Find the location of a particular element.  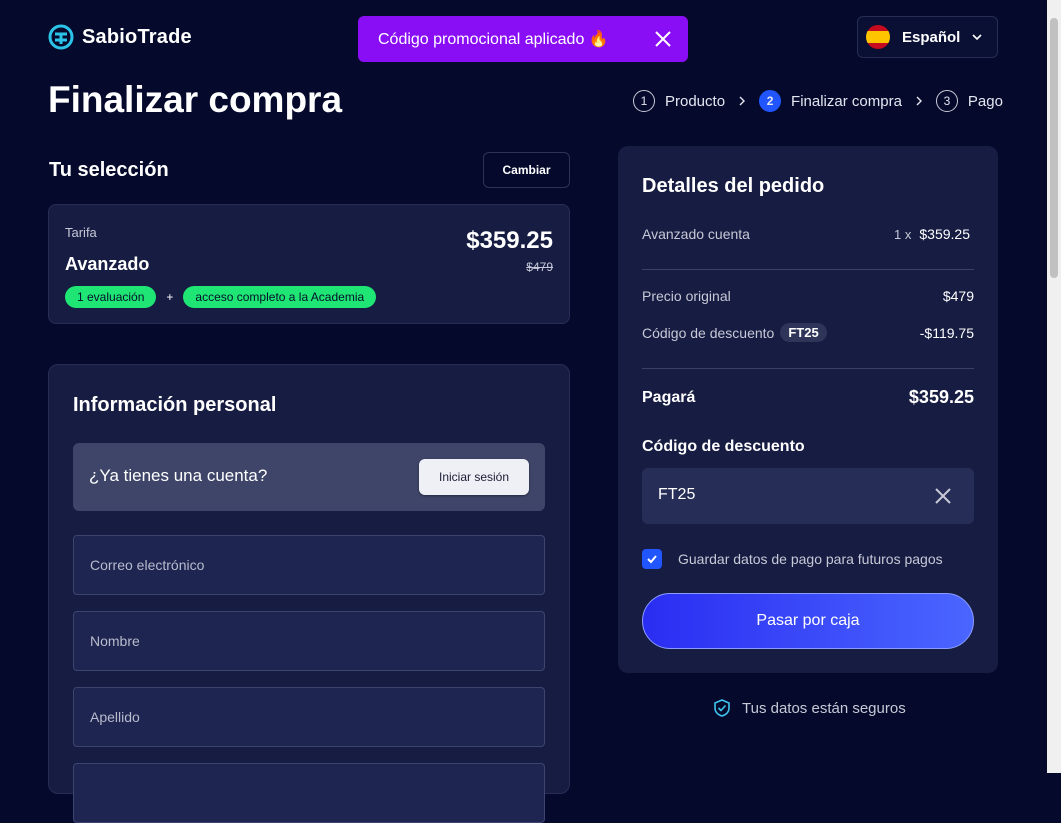

chevron-down-icon is located at coordinates (977, 37).